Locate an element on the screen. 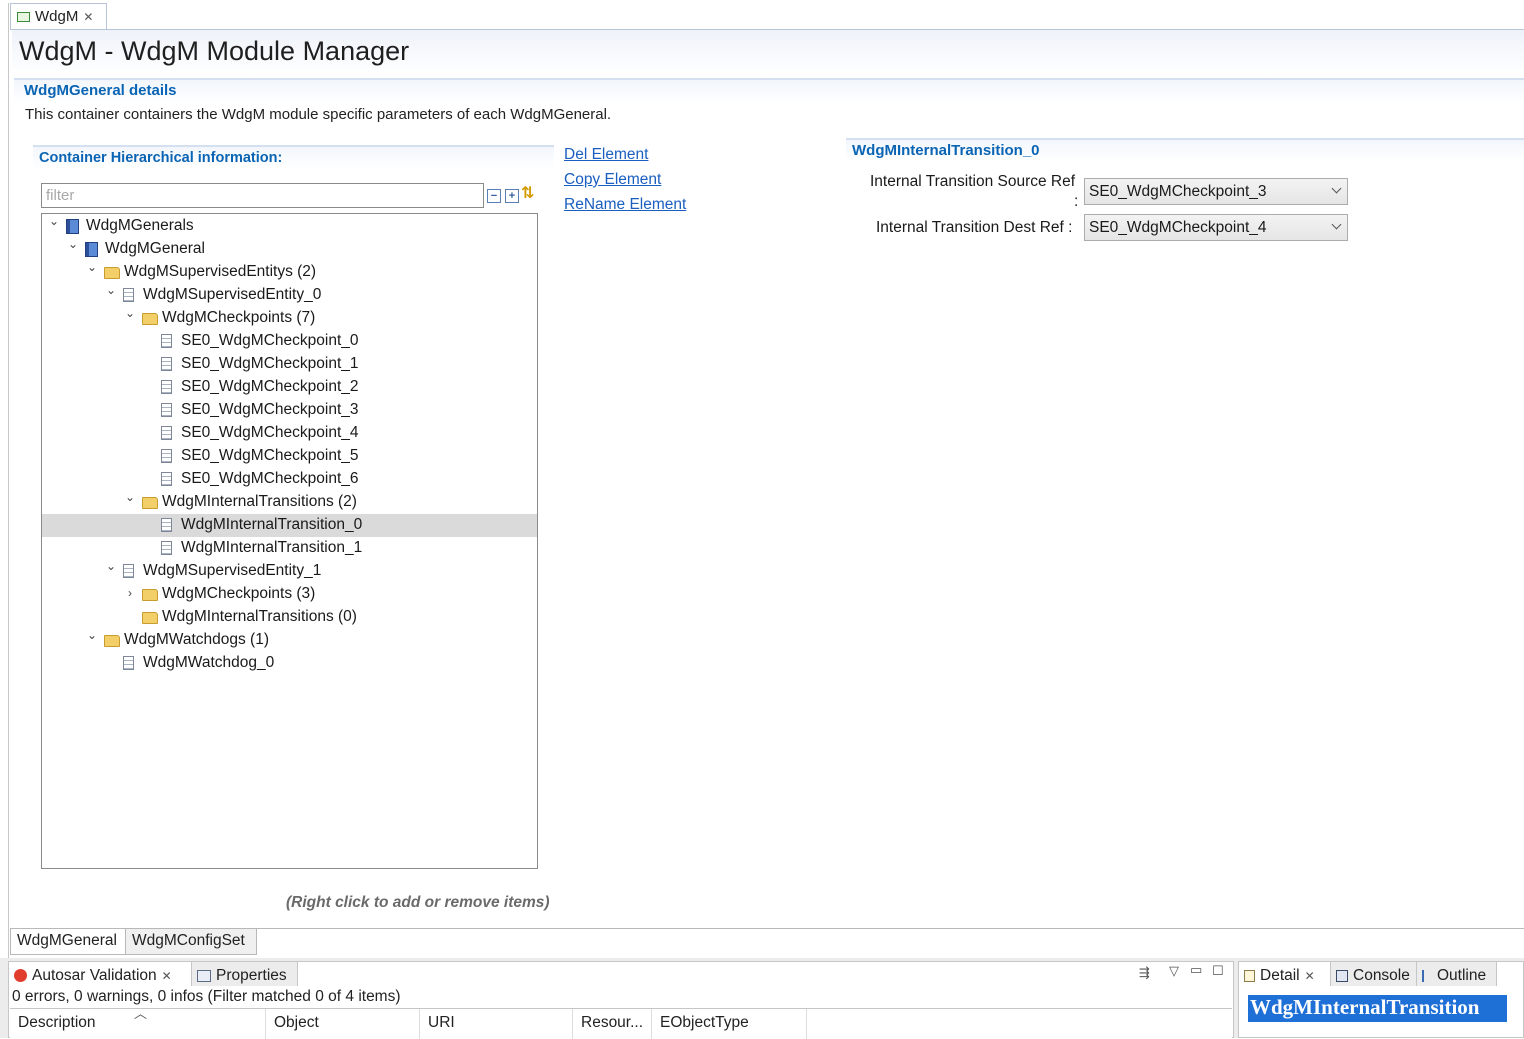  tab-autosar-validation: Autosar Validation ✕ is located at coordinates (100, 974).